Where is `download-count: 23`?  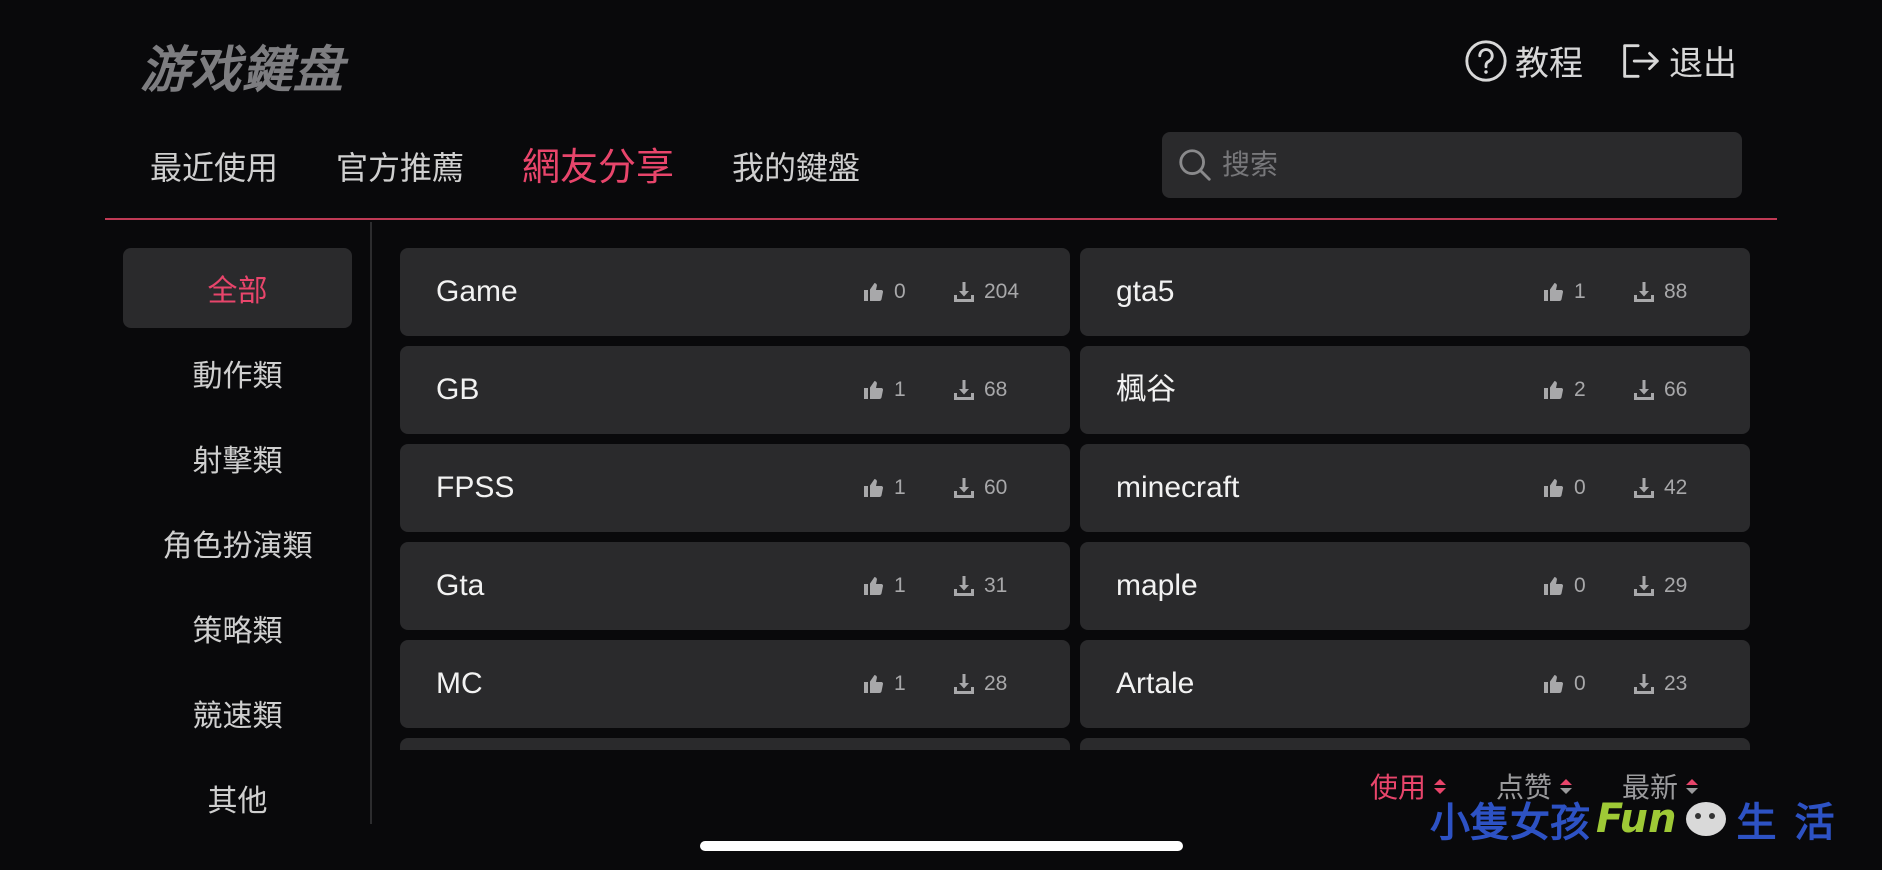
download-count: 23 is located at coordinates (1659, 684).